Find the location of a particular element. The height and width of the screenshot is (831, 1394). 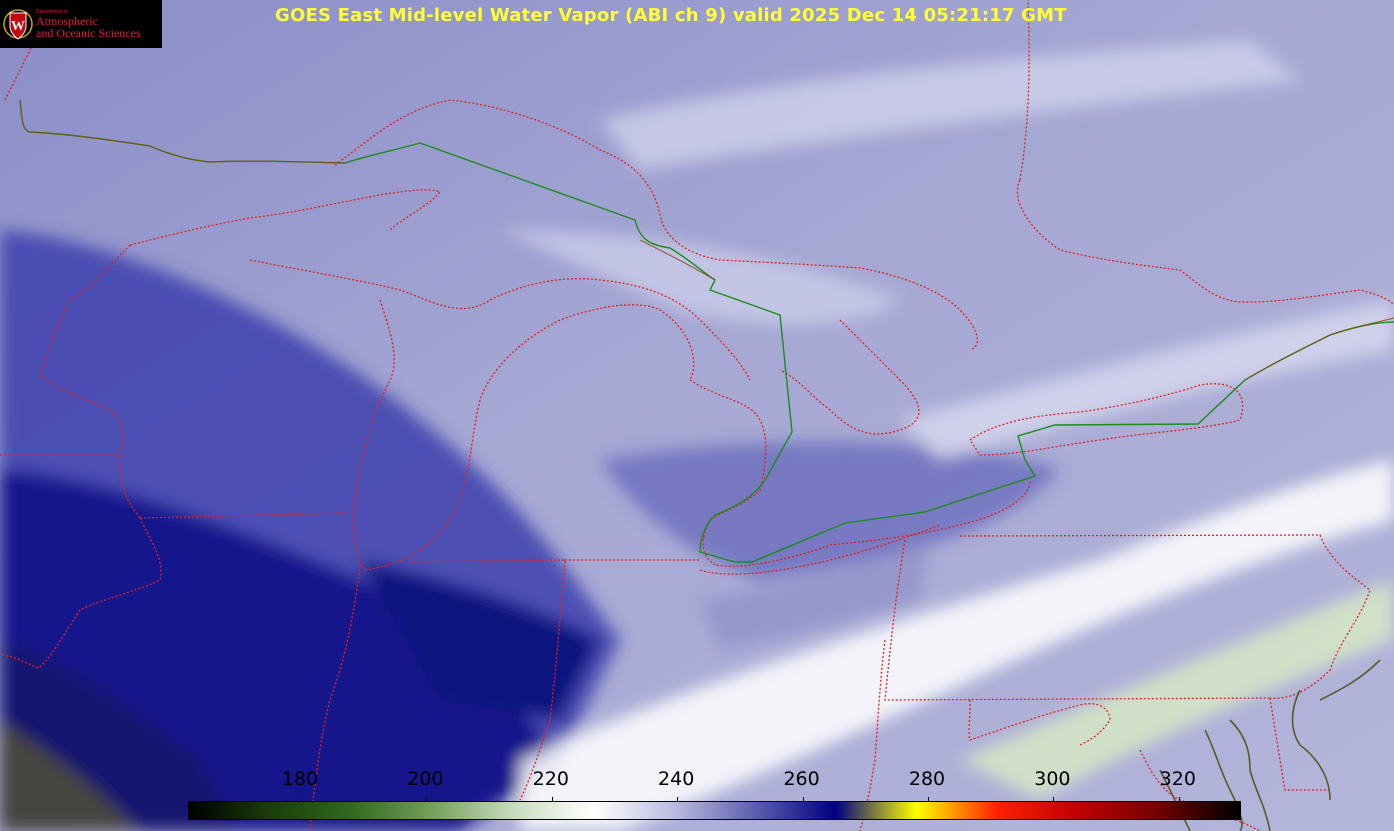

logo-line-2: and Oceanic Sciences is located at coordinates (88, 32).